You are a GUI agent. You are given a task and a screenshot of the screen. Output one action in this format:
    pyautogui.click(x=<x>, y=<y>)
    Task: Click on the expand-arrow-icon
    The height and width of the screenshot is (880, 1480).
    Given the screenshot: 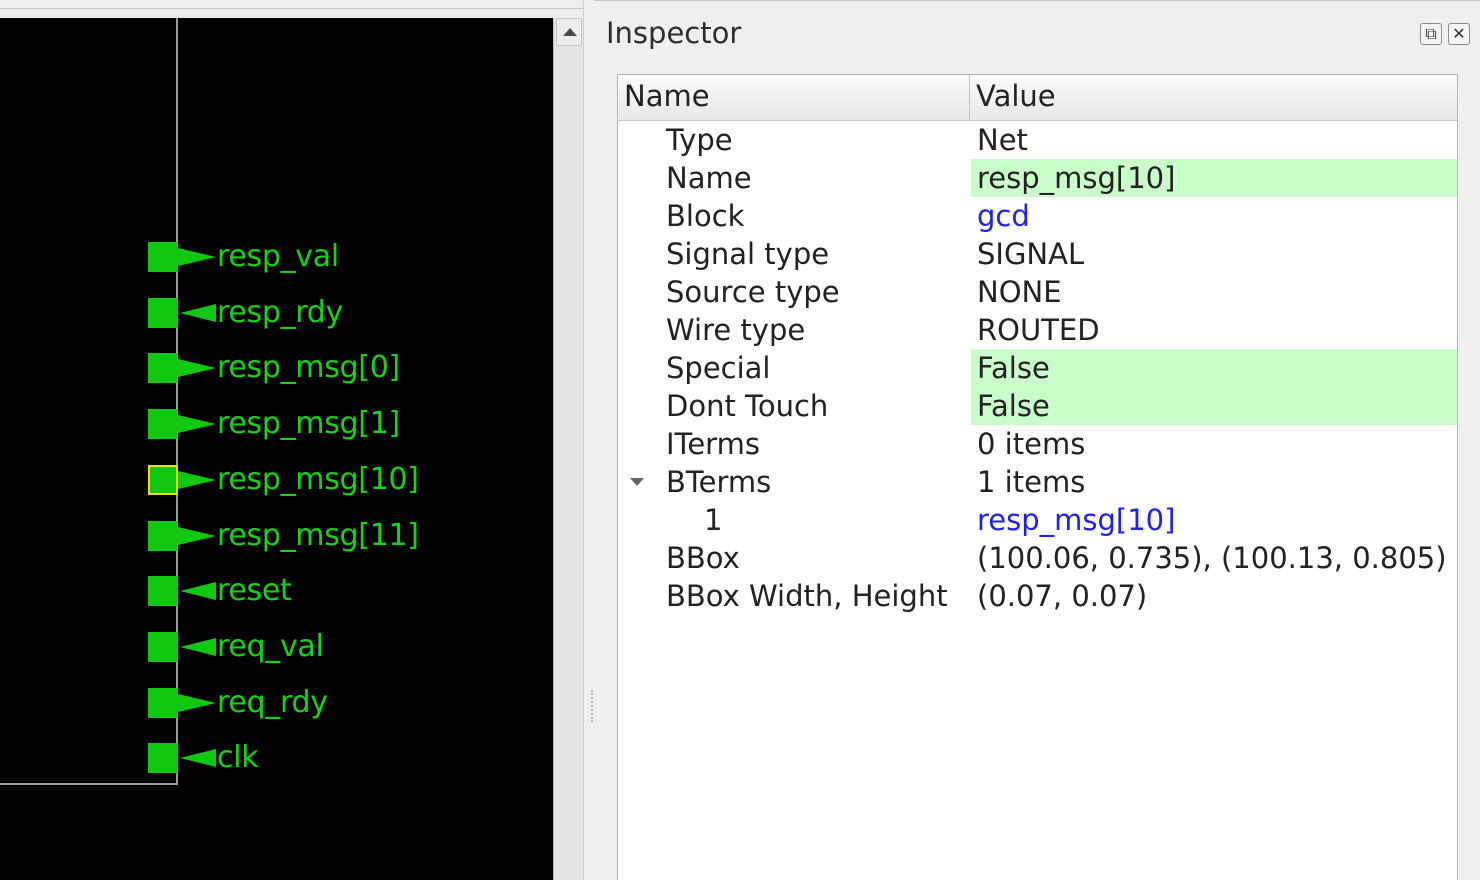 What is the action you would take?
    pyautogui.click(x=637, y=482)
    